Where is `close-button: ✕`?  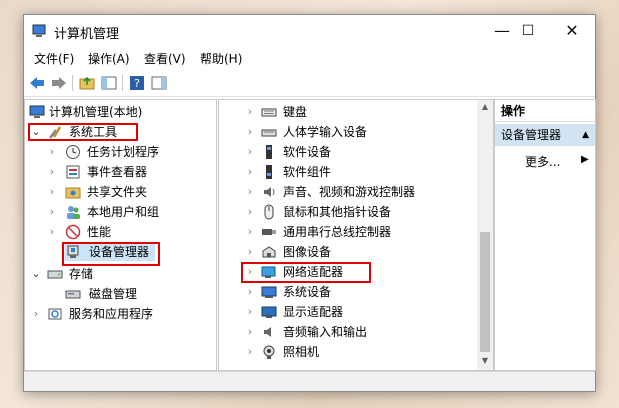
close-button: ✕ is located at coordinates (572, 31).